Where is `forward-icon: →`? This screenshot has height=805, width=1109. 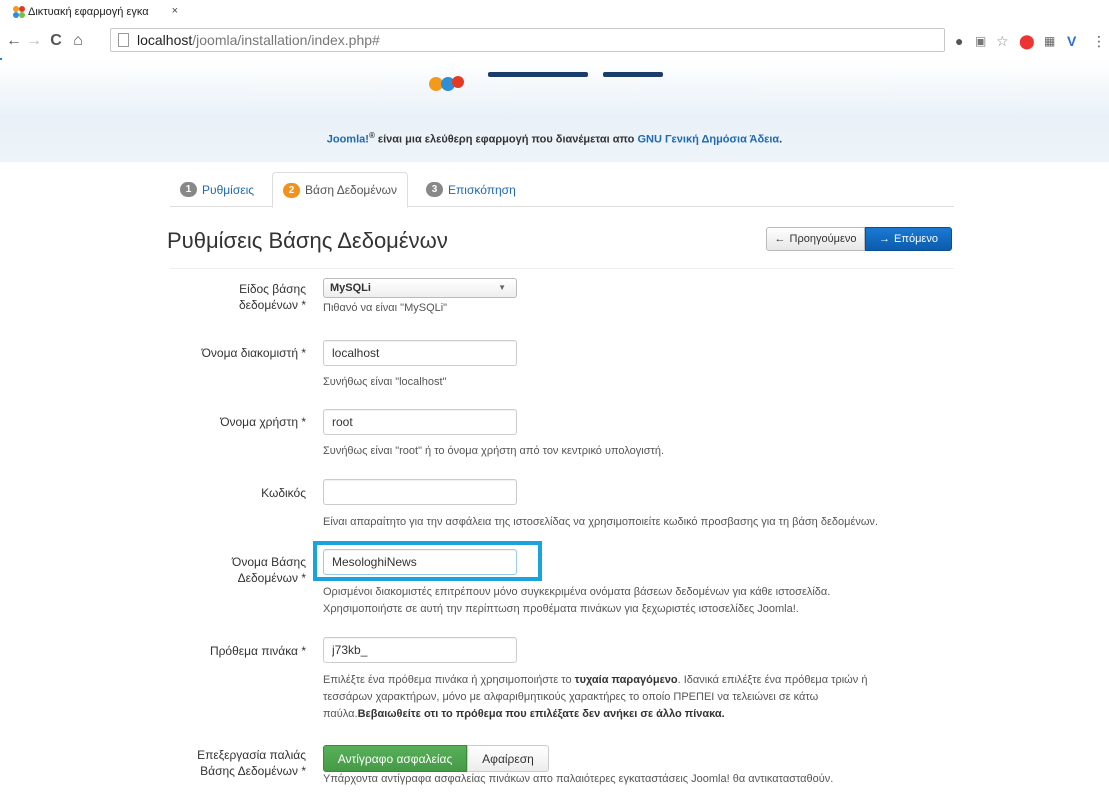
forward-icon: → is located at coordinates (34, 41).